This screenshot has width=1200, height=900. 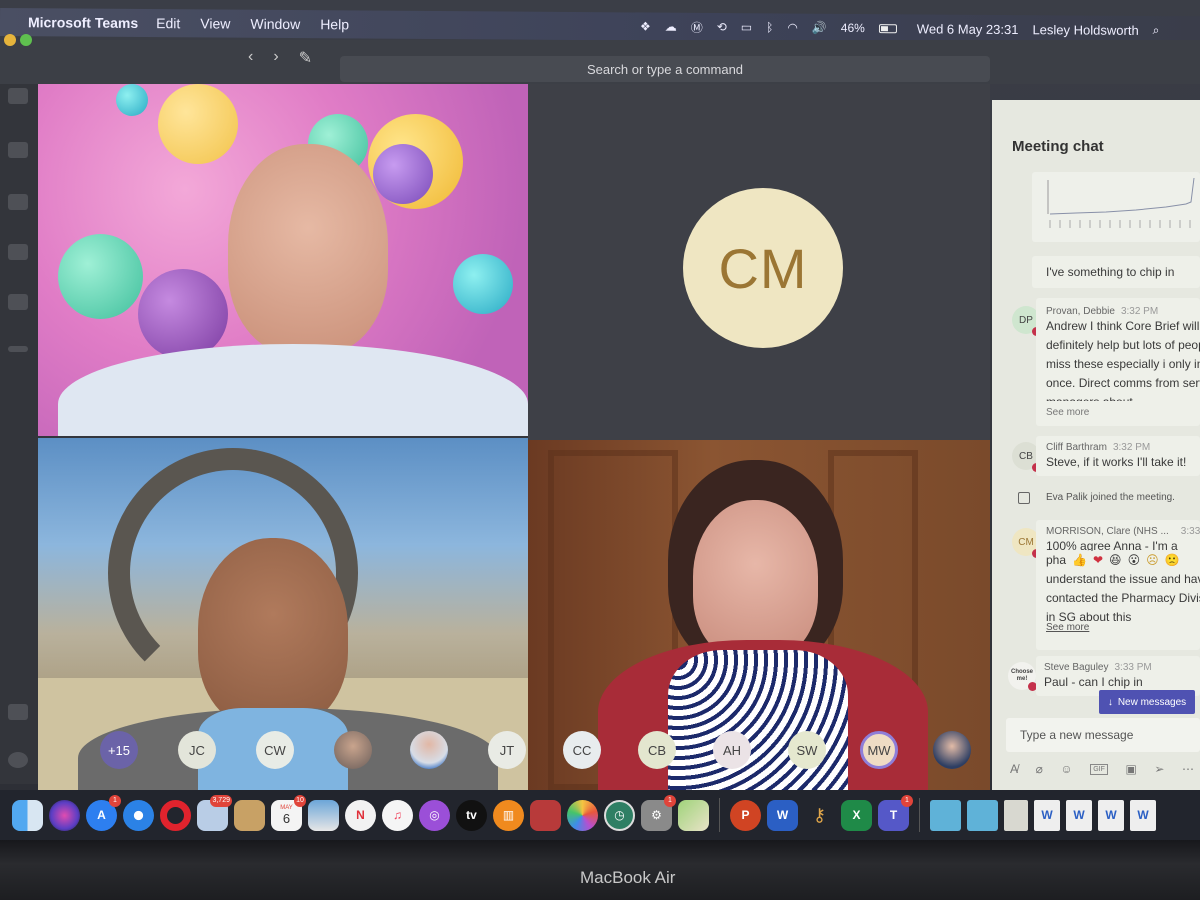 I want to click on dock-contacts, so click(x=249, y=815).